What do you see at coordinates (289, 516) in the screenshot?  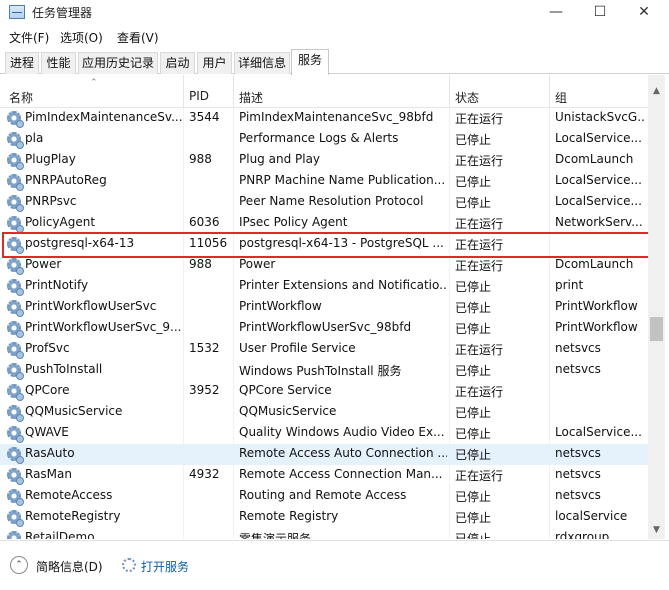 I see `cell-desc: Remote Registry` at bounding box center [289, 516].